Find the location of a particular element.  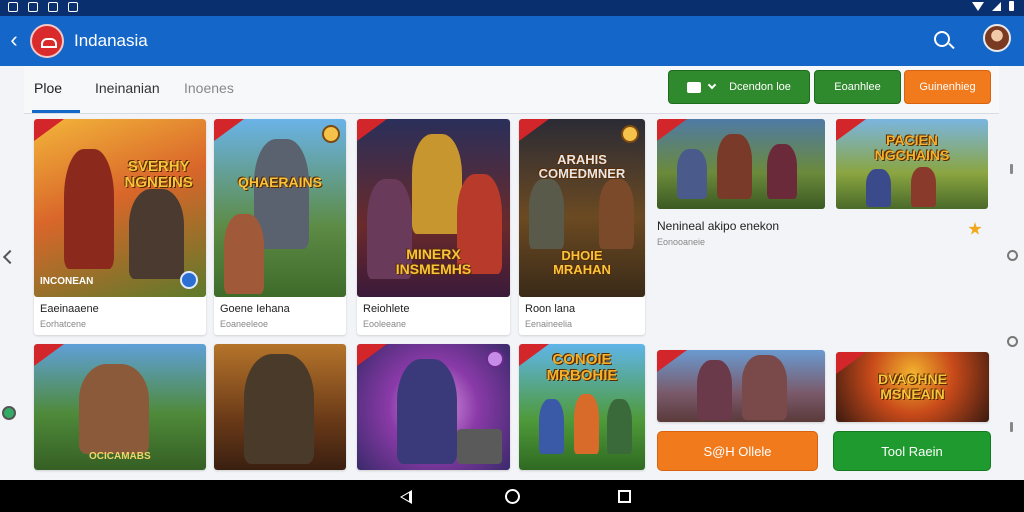

game-name: Eaeinaaene is located at coordinates (69, 309).